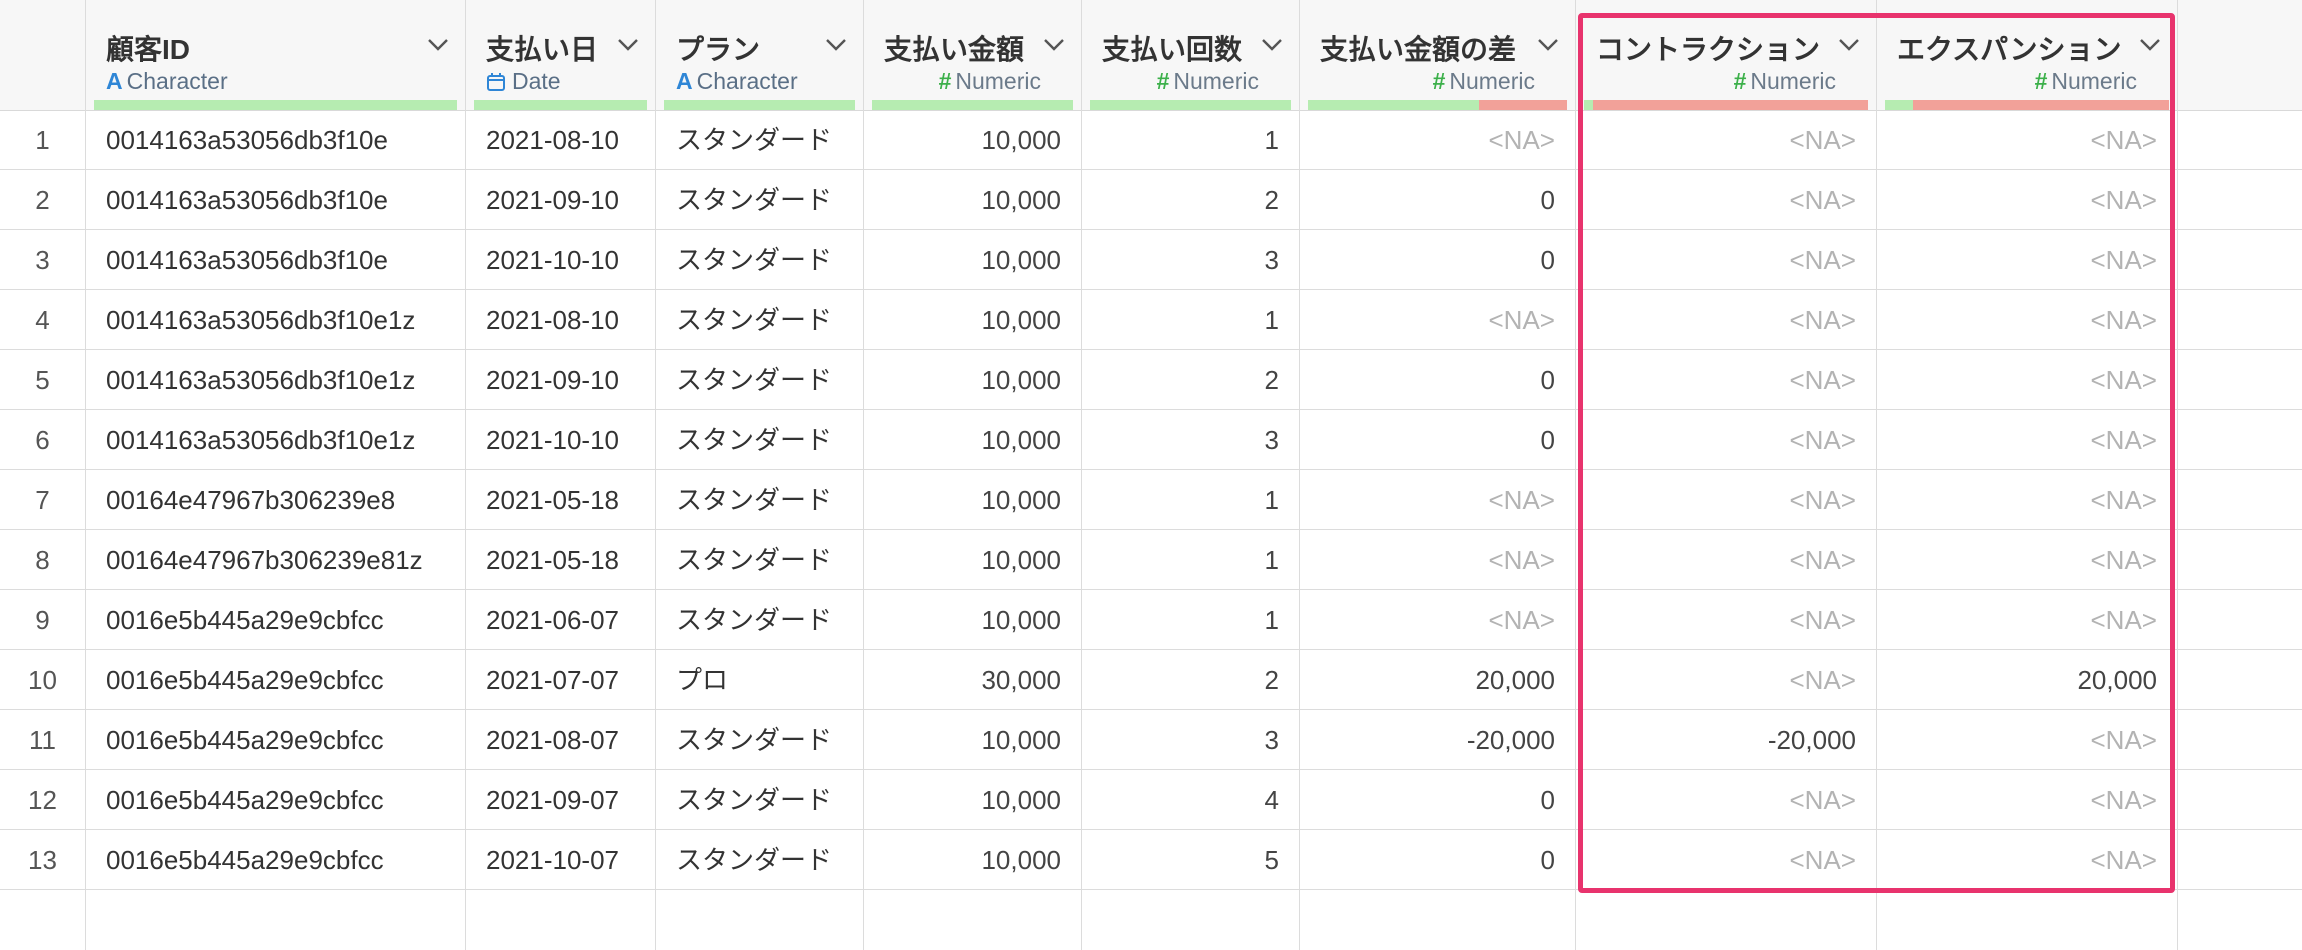  I want to click on table-cell: 00164e47967b306239e81z, so click(276, 560).